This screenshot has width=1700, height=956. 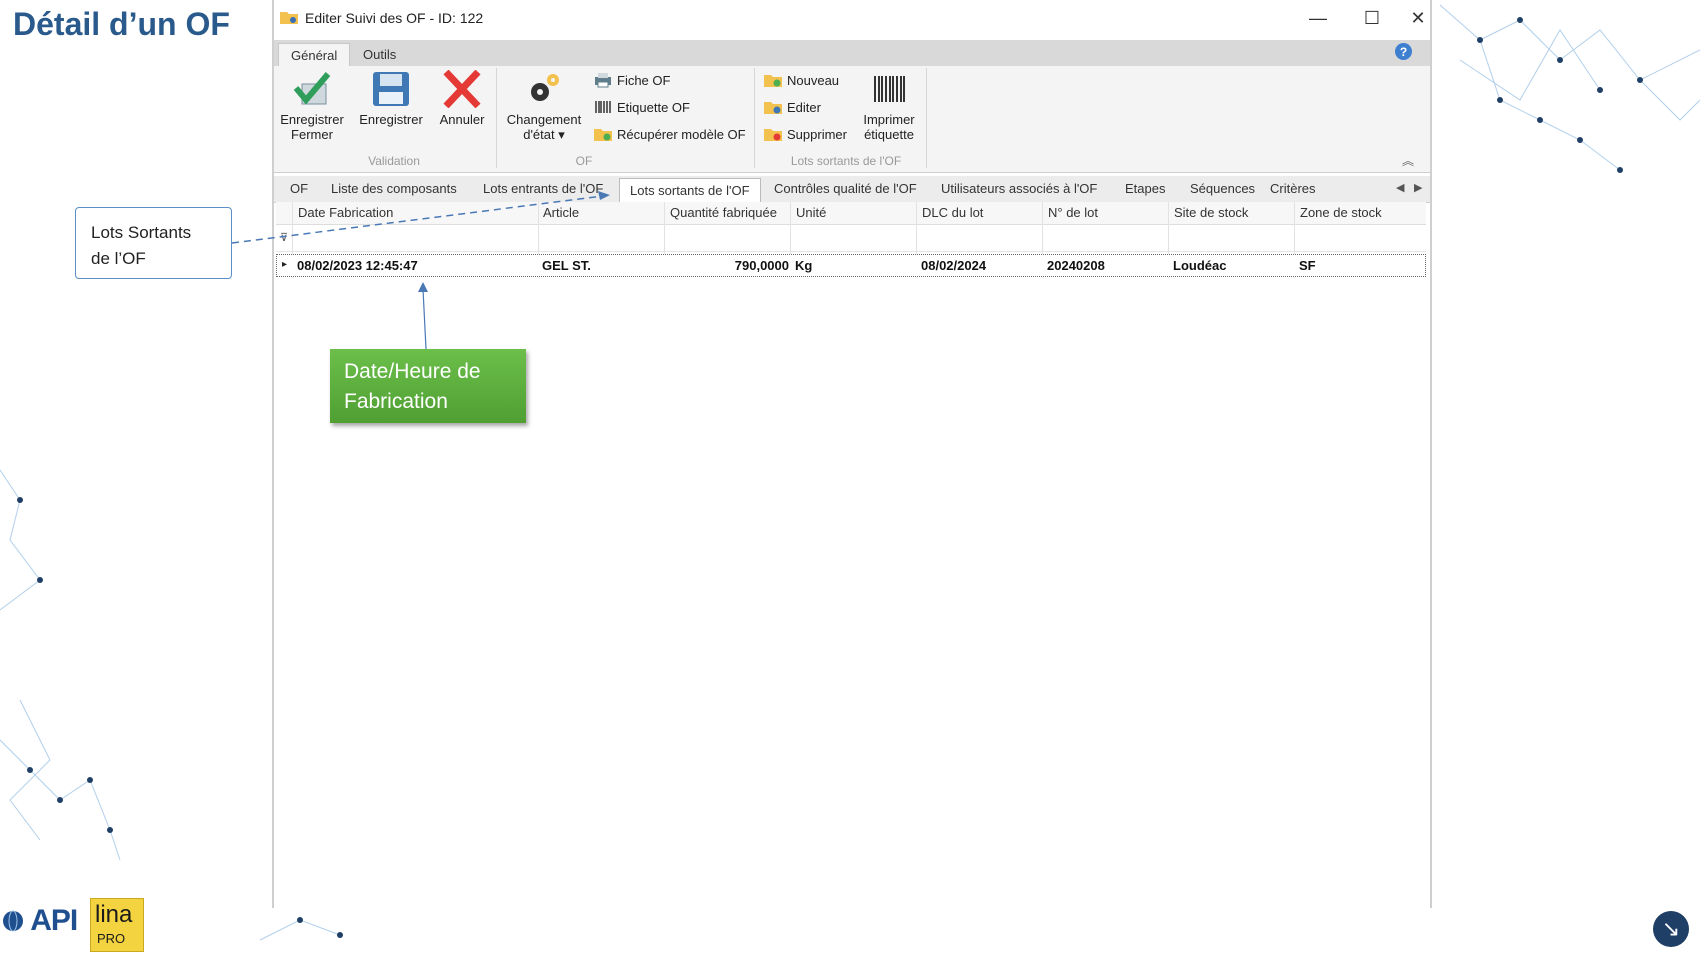 What do you see at coordinates (424, 319) in the screenshot?
I see `callout-date-arrow` at bounding box center [424, 319].